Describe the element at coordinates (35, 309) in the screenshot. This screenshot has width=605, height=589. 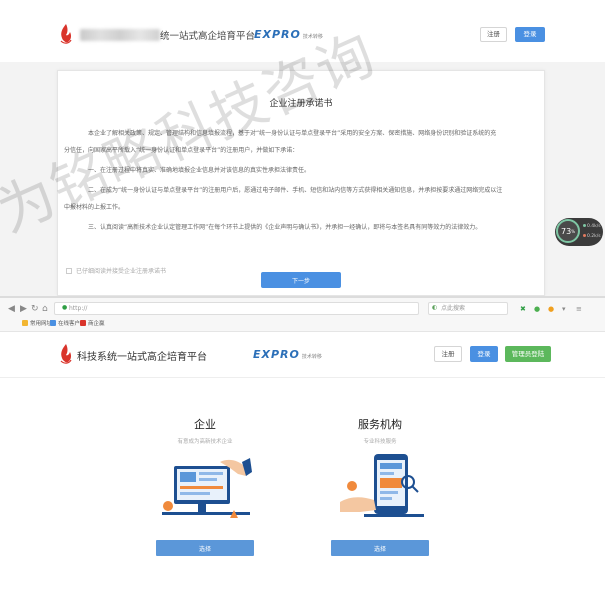
I see `refresh-icon: ↻` at that location.